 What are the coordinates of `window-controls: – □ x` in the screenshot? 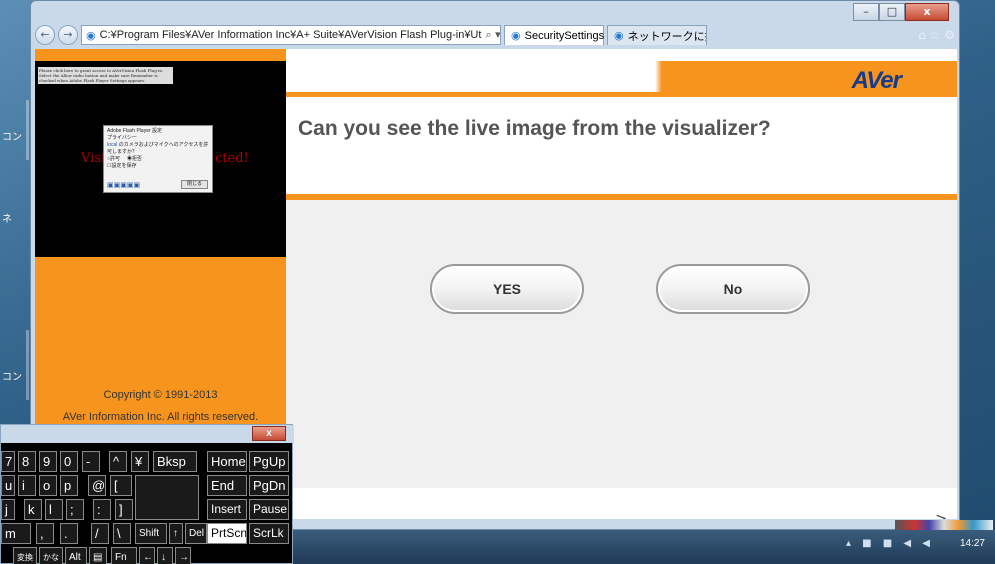 It's located at (901, 12).